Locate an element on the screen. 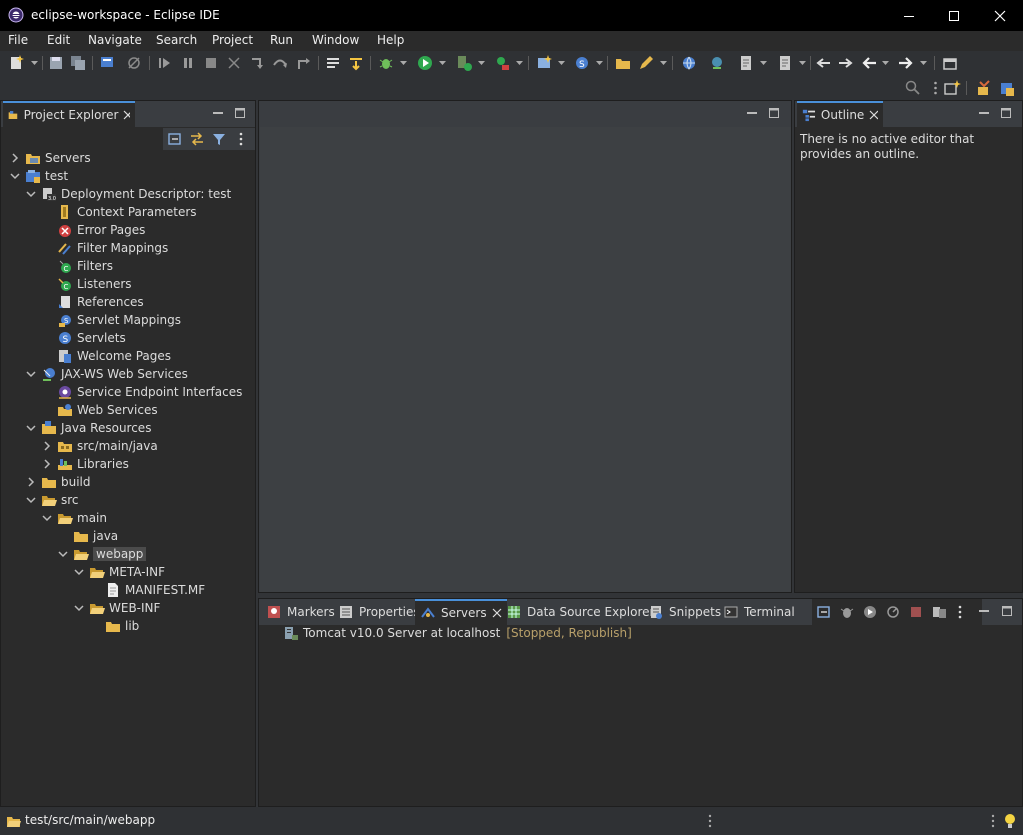 The height and width of the screenshot is (835, 1023). tab-data-source-explorer: Data Source Explorer is located at coordinates (580, 612).